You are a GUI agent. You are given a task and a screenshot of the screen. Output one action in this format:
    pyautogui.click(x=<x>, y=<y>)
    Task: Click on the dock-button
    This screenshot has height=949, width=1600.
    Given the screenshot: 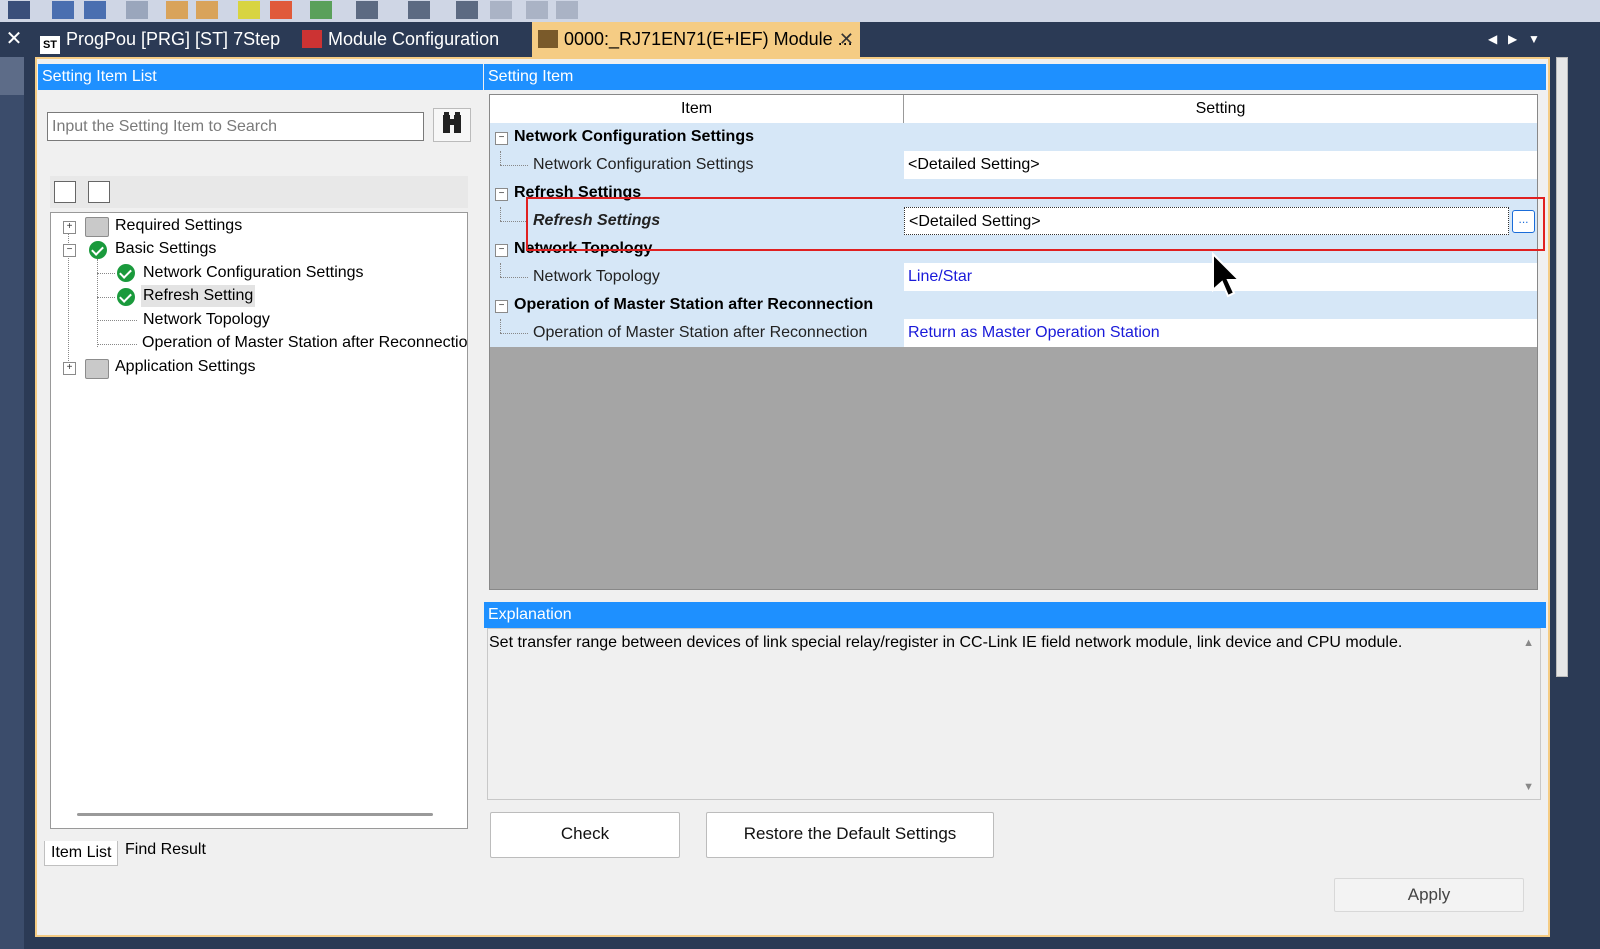 What is the action you would take?
    pyautogui.click(x=12, y=76)
    